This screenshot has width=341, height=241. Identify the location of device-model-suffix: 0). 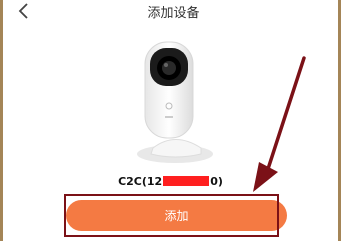
(216, 181).